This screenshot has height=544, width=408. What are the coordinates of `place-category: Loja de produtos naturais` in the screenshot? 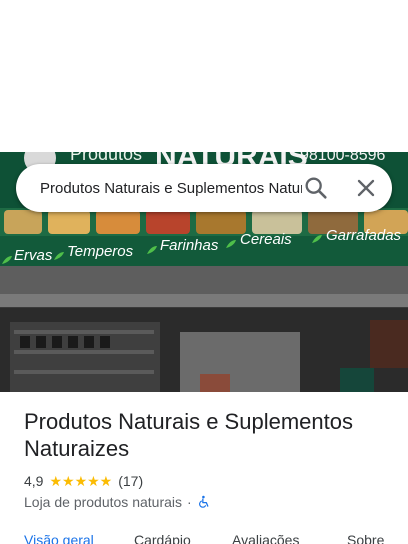 It's located at (103, 502).